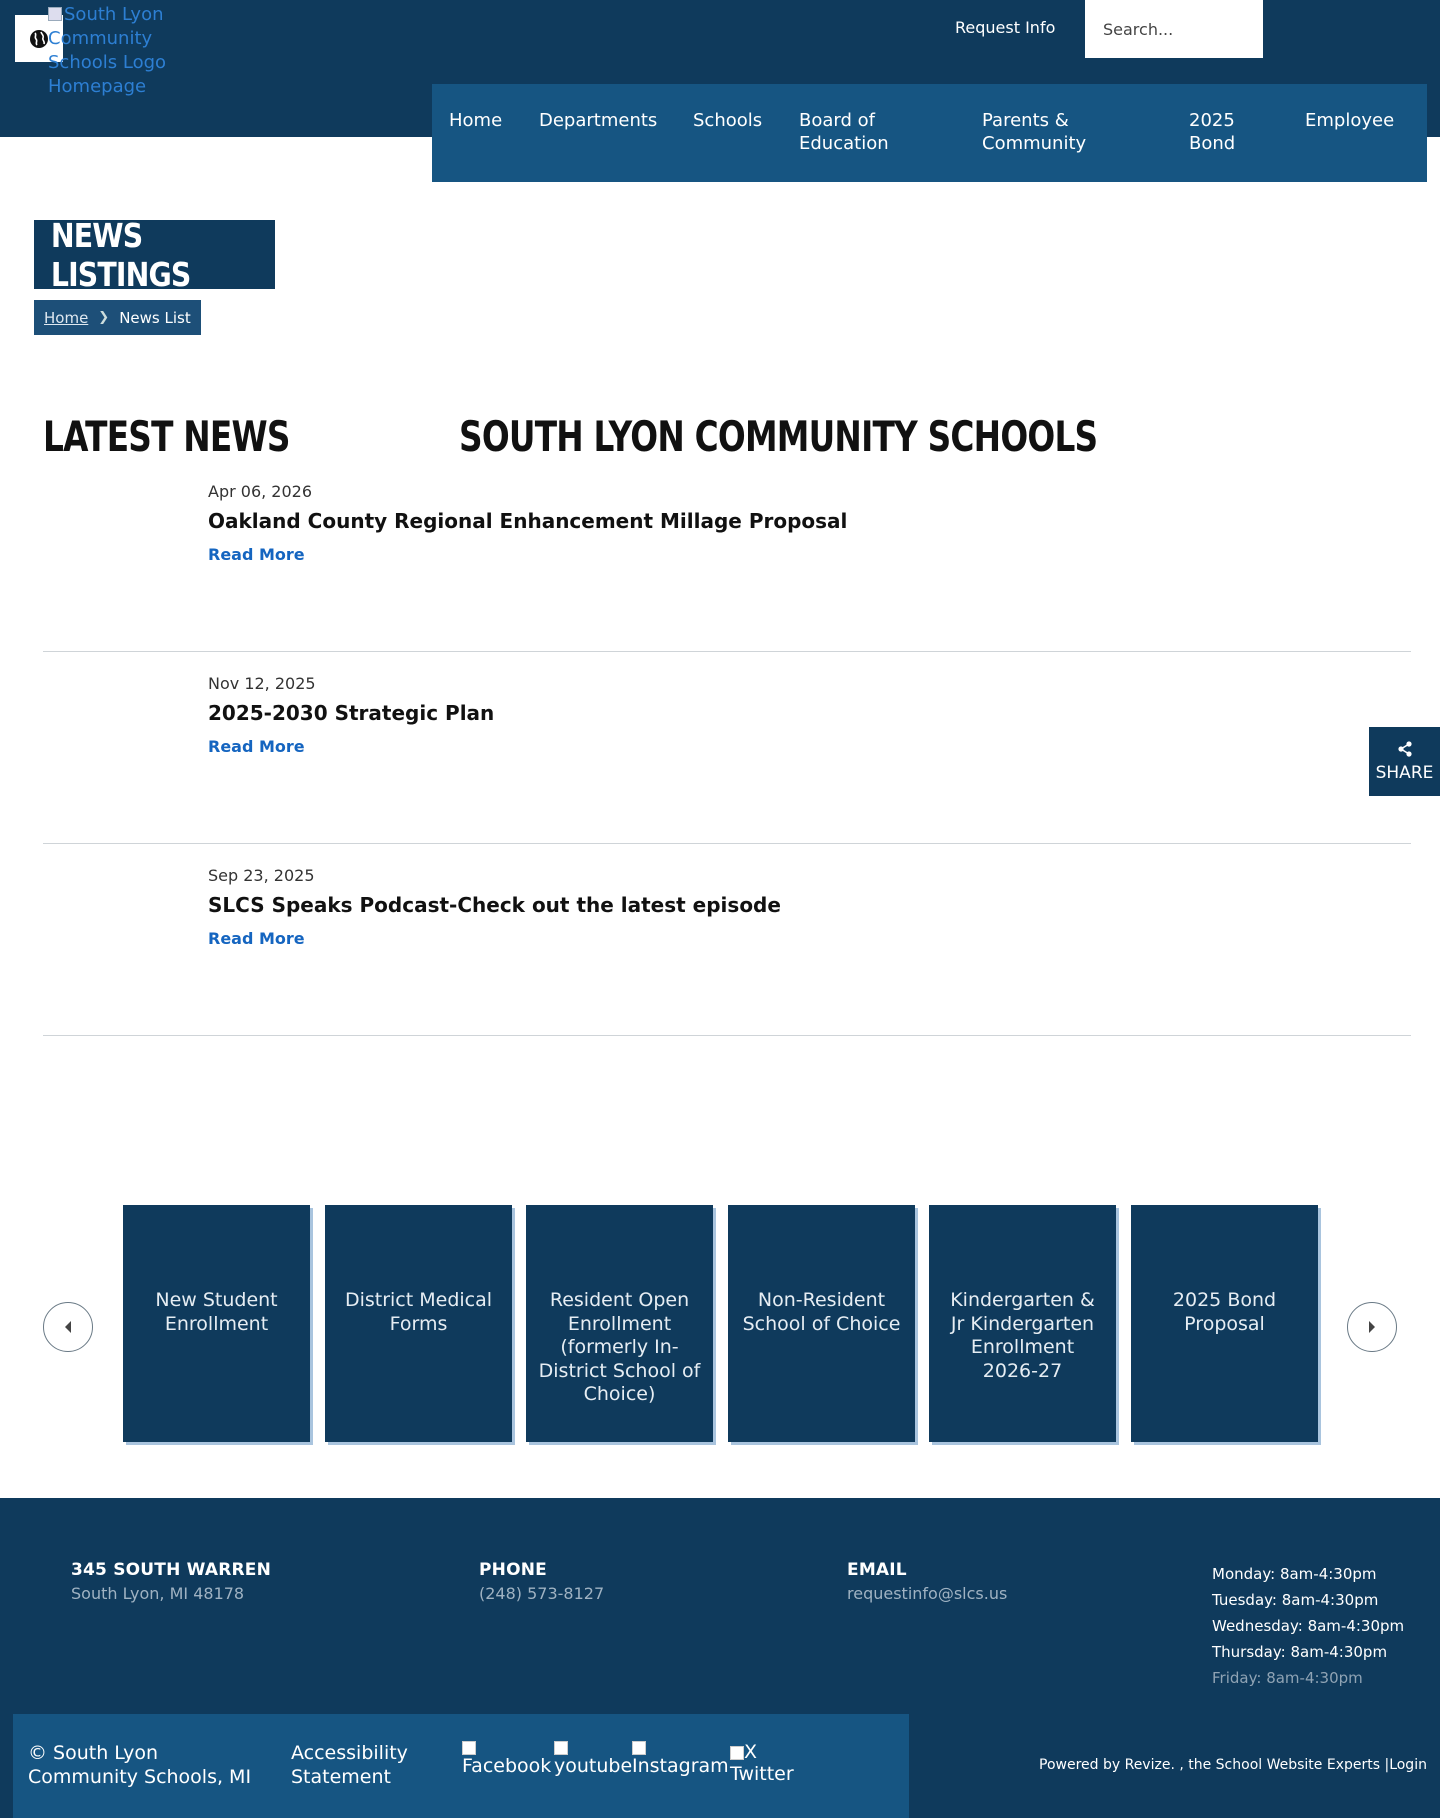 This screenshot has width=1440, height=1818. I want to click on share-button: SHARE, so click(1404, 761).